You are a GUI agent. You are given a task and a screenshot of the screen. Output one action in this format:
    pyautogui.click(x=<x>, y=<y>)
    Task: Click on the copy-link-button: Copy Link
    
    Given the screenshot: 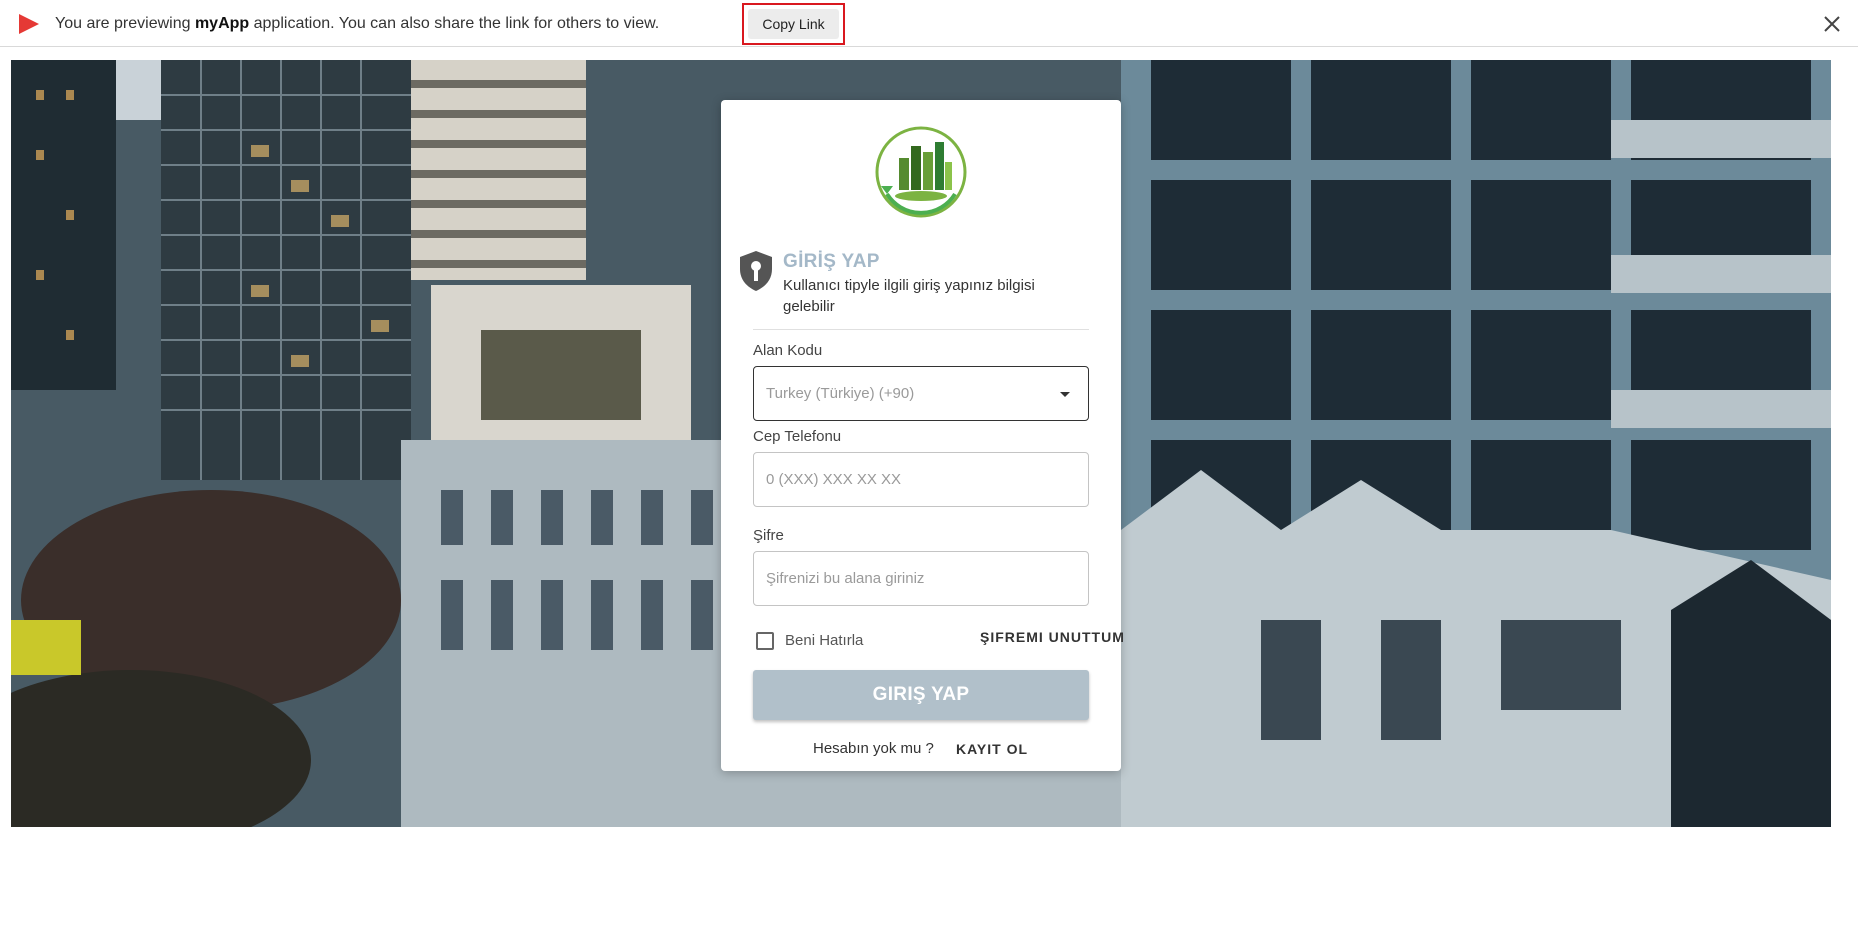 What is the action you would take?
    pyautogui.click(x=793, y=24)
    